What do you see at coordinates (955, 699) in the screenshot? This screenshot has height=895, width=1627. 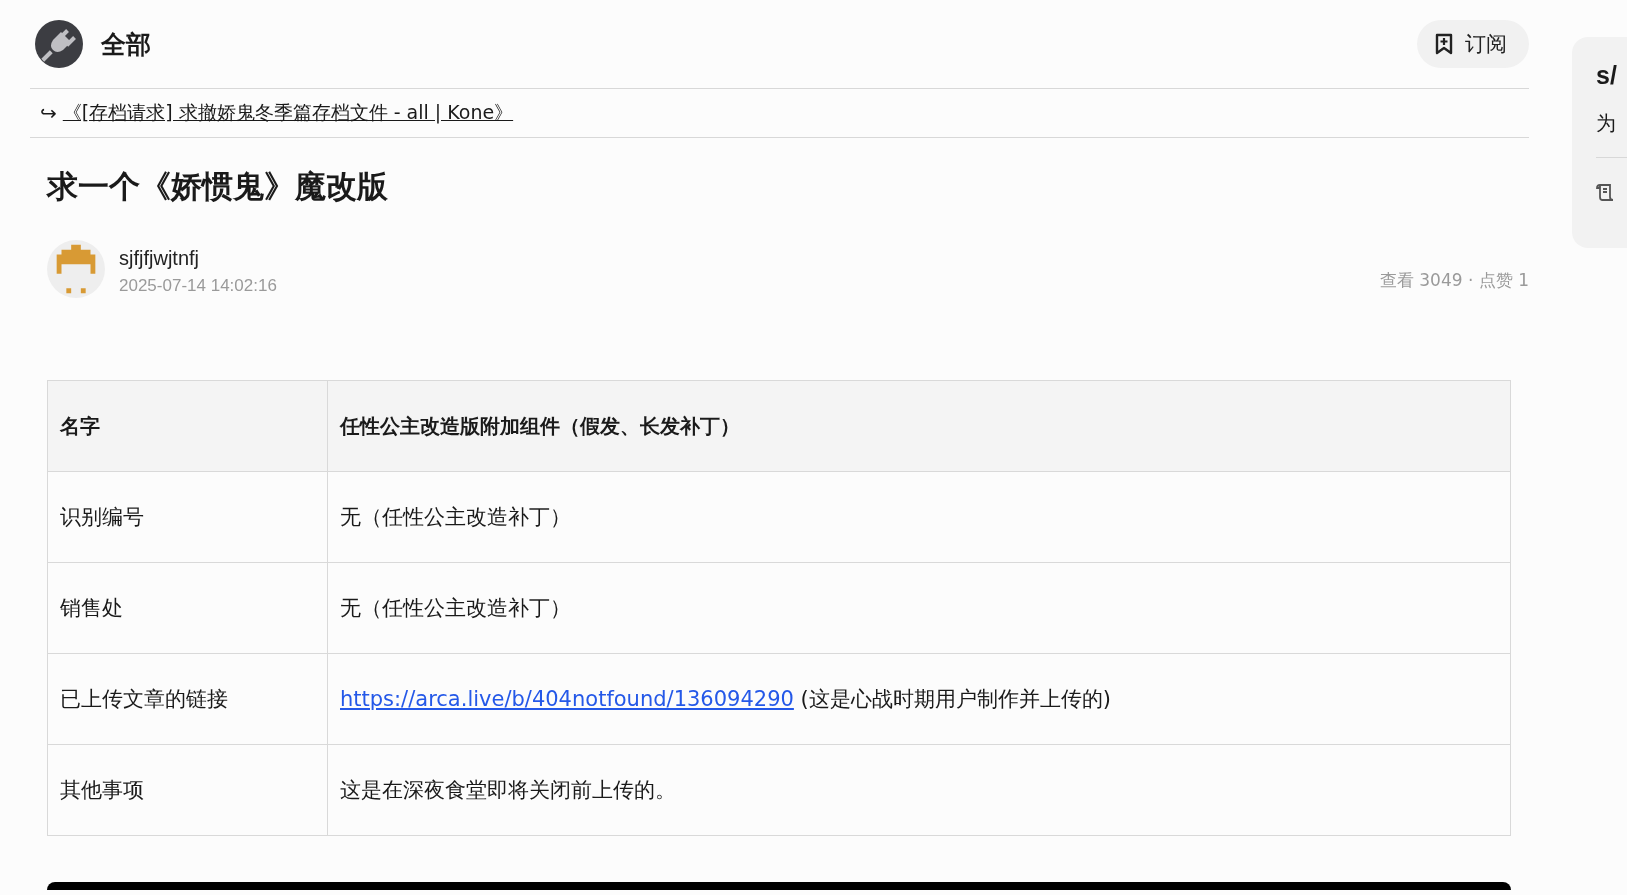 I see `cell-note: (这是心战时期用户制作并上传的)` at bounding box center [955, 699].